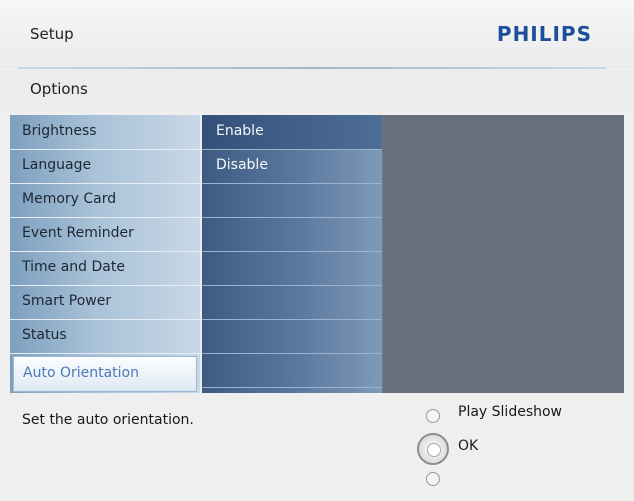 Image resolution: width=634 pixels, height=501 pixels. Describe the element at coordinates (44, 335) in the screenshot. I see `menu-item-label: Status` at that location.